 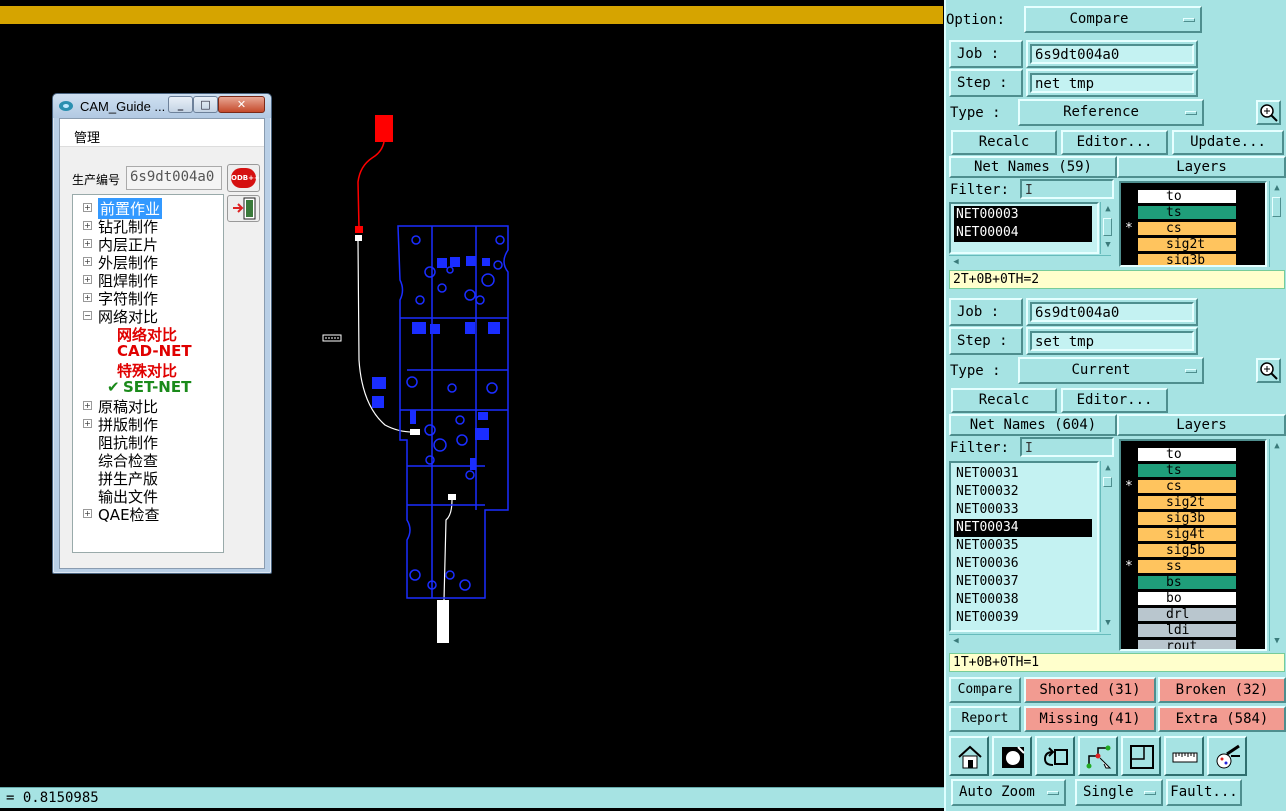 I want to click on net-list-item: NET00004, so click(x=1023, y=233).